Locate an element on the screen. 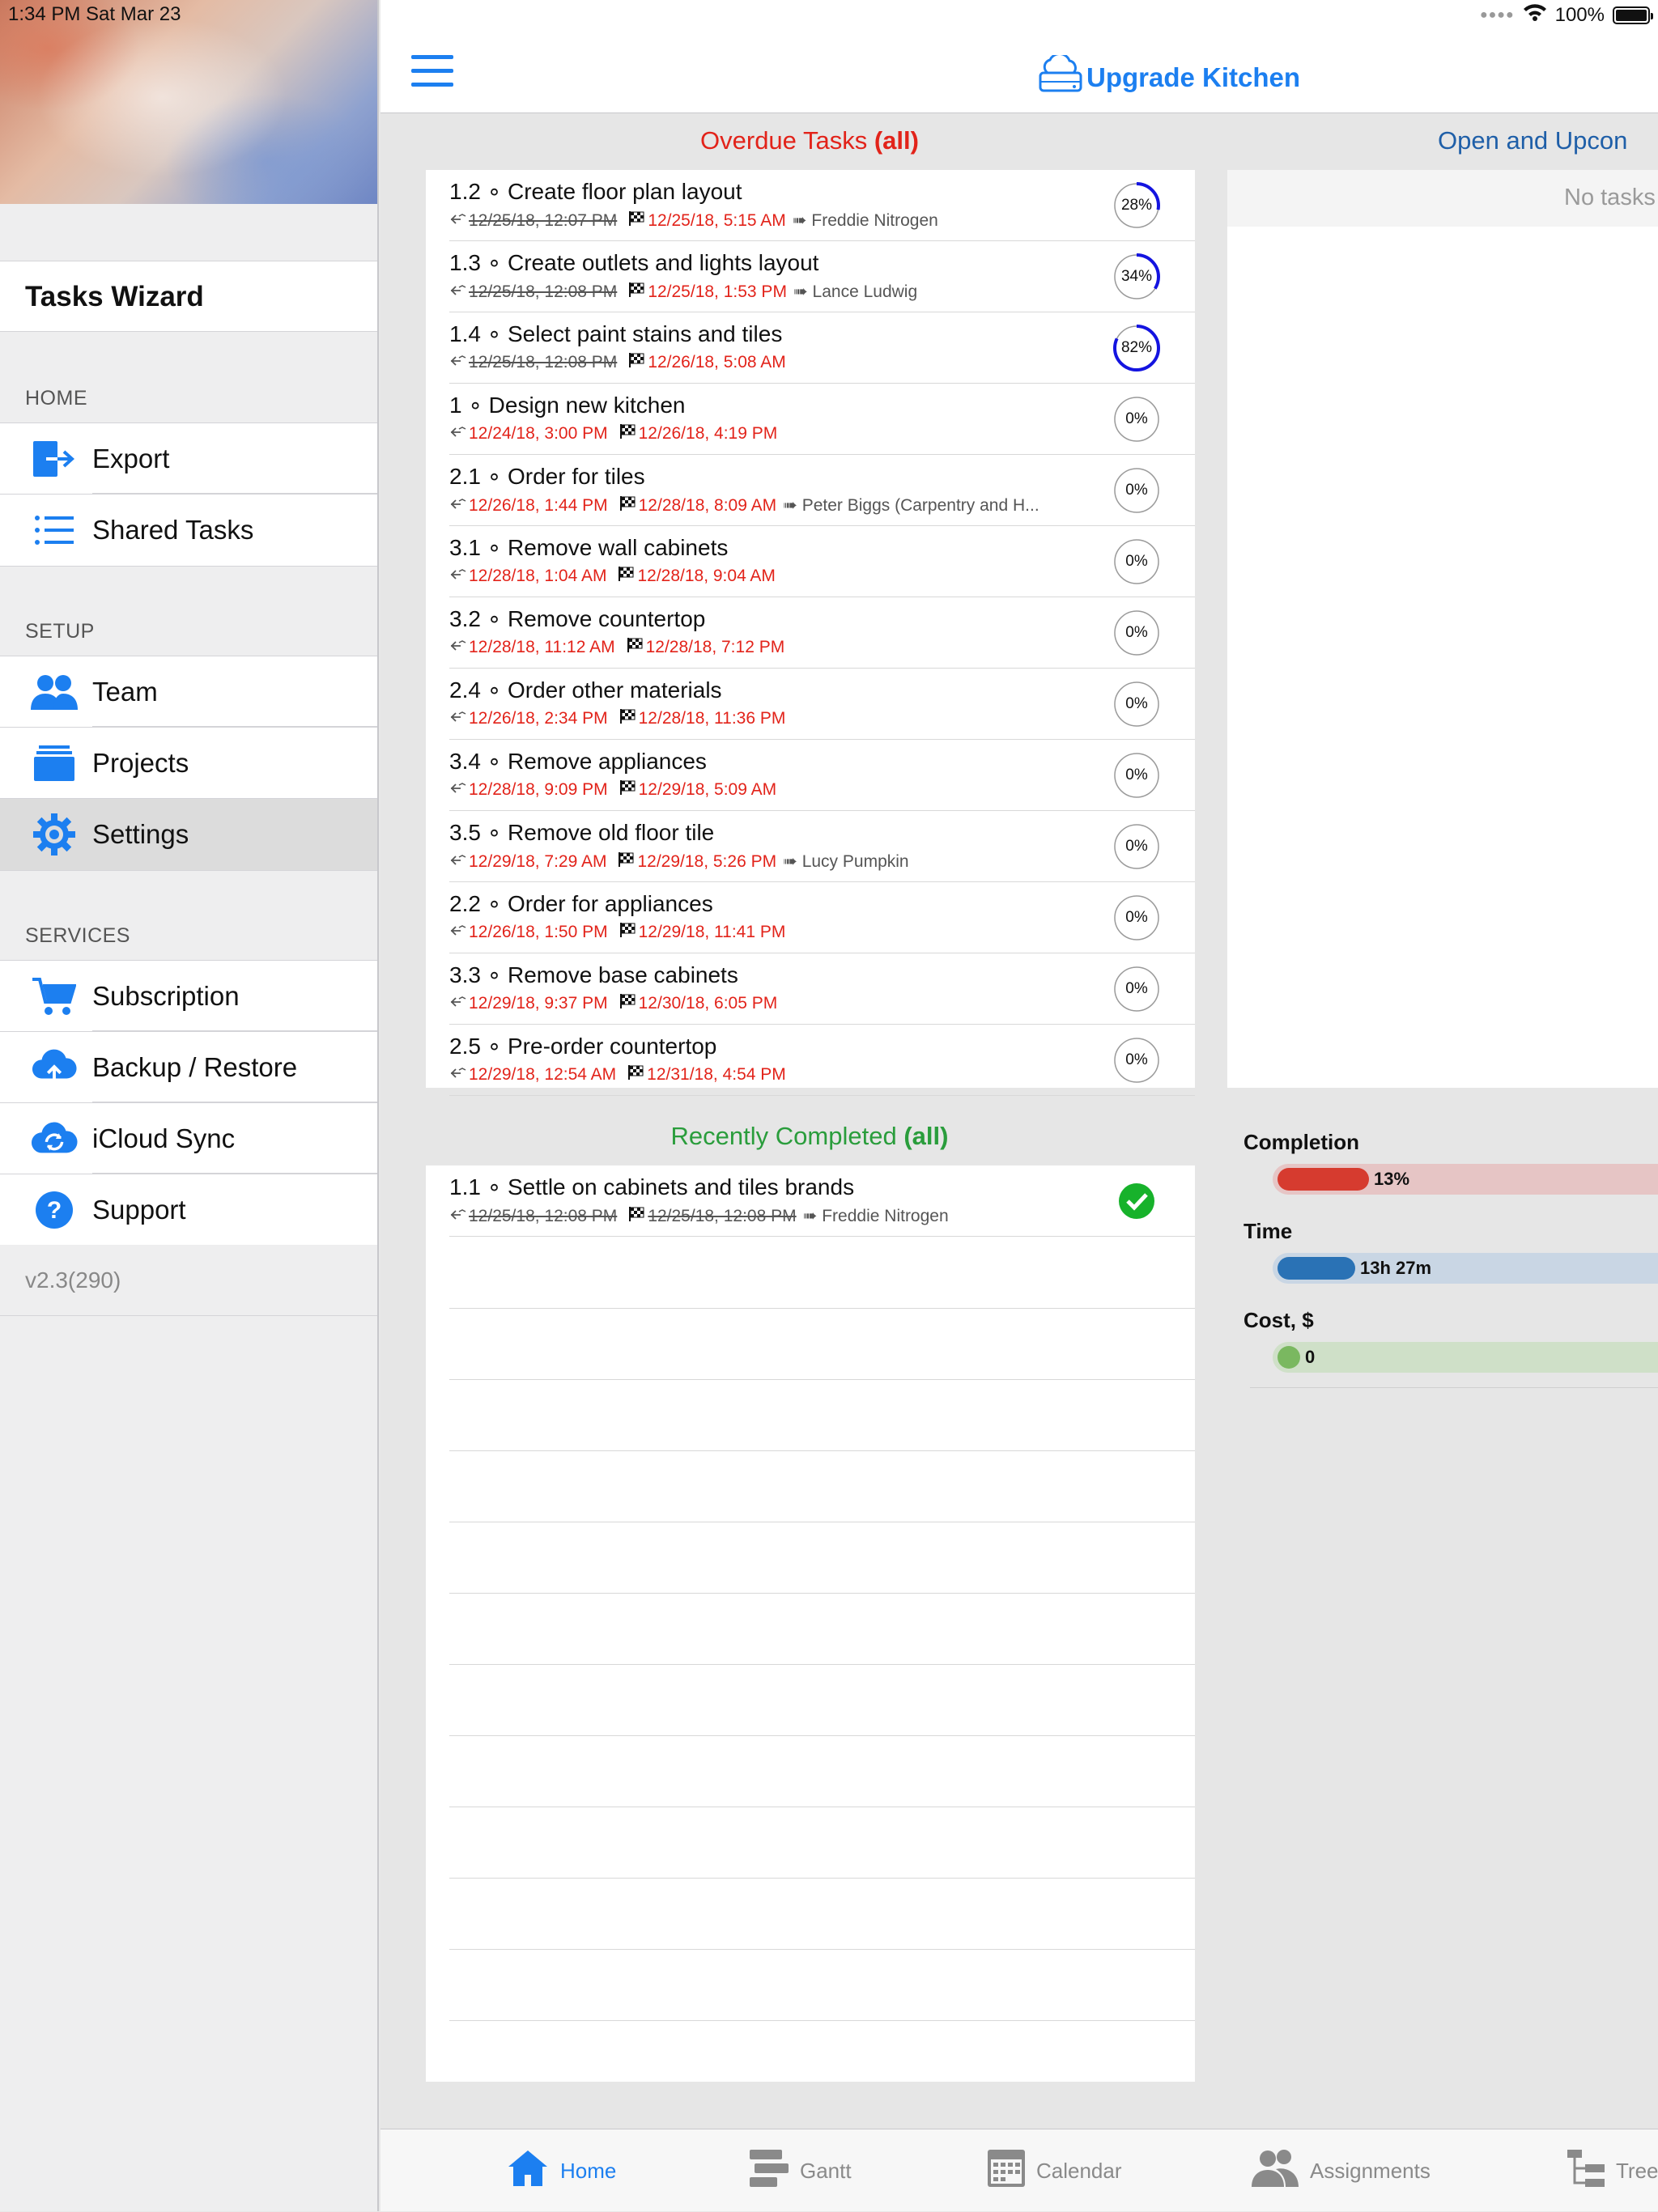  sidebar-item-team: Team is located at coordinates (188, 692).